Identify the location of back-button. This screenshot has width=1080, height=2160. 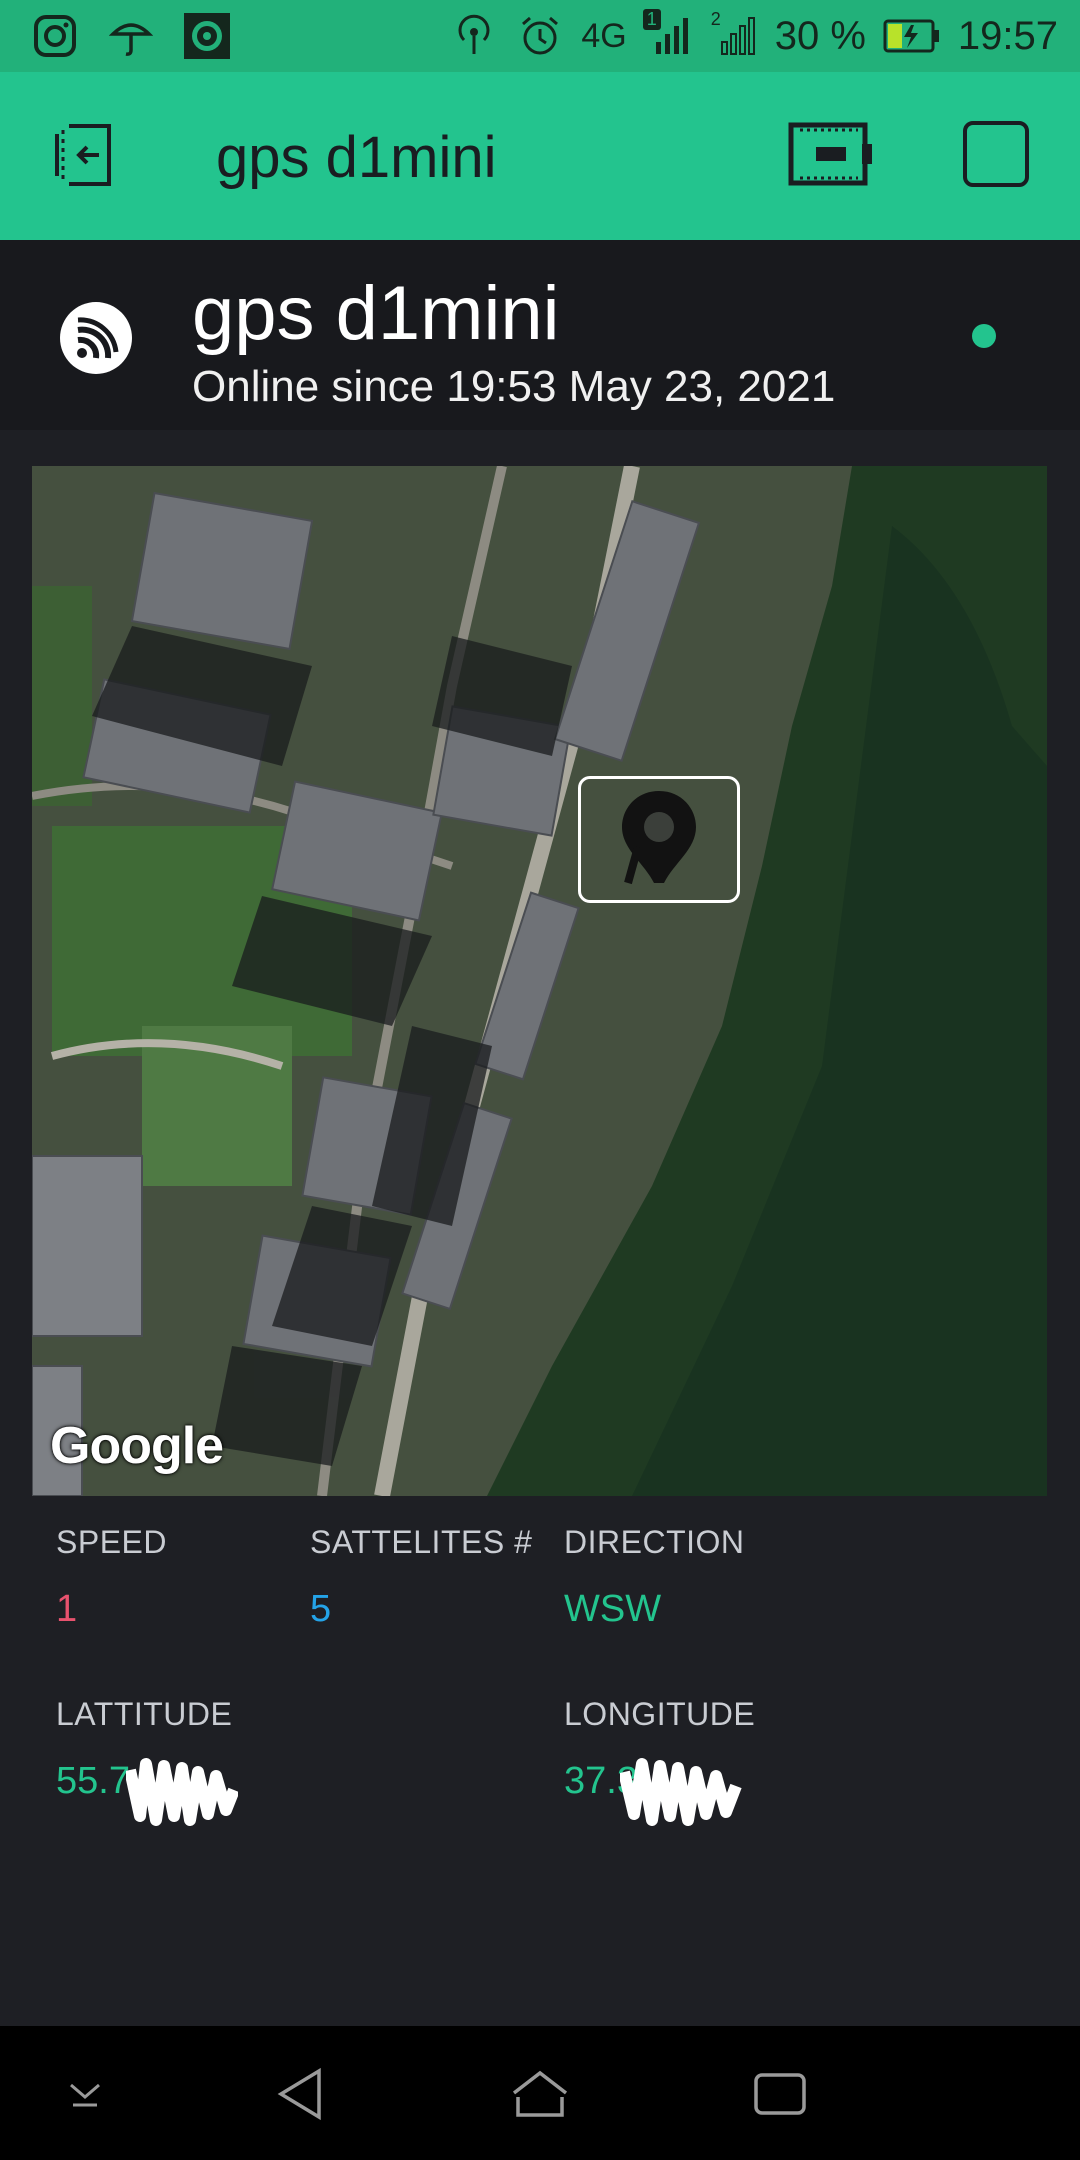
(300, 2096).